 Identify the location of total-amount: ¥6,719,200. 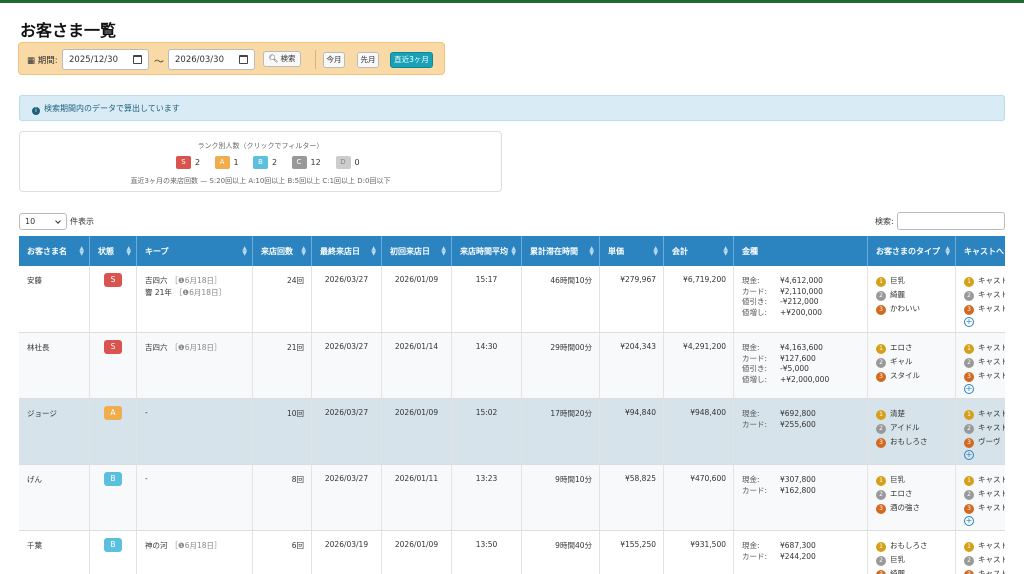
(699, 299).